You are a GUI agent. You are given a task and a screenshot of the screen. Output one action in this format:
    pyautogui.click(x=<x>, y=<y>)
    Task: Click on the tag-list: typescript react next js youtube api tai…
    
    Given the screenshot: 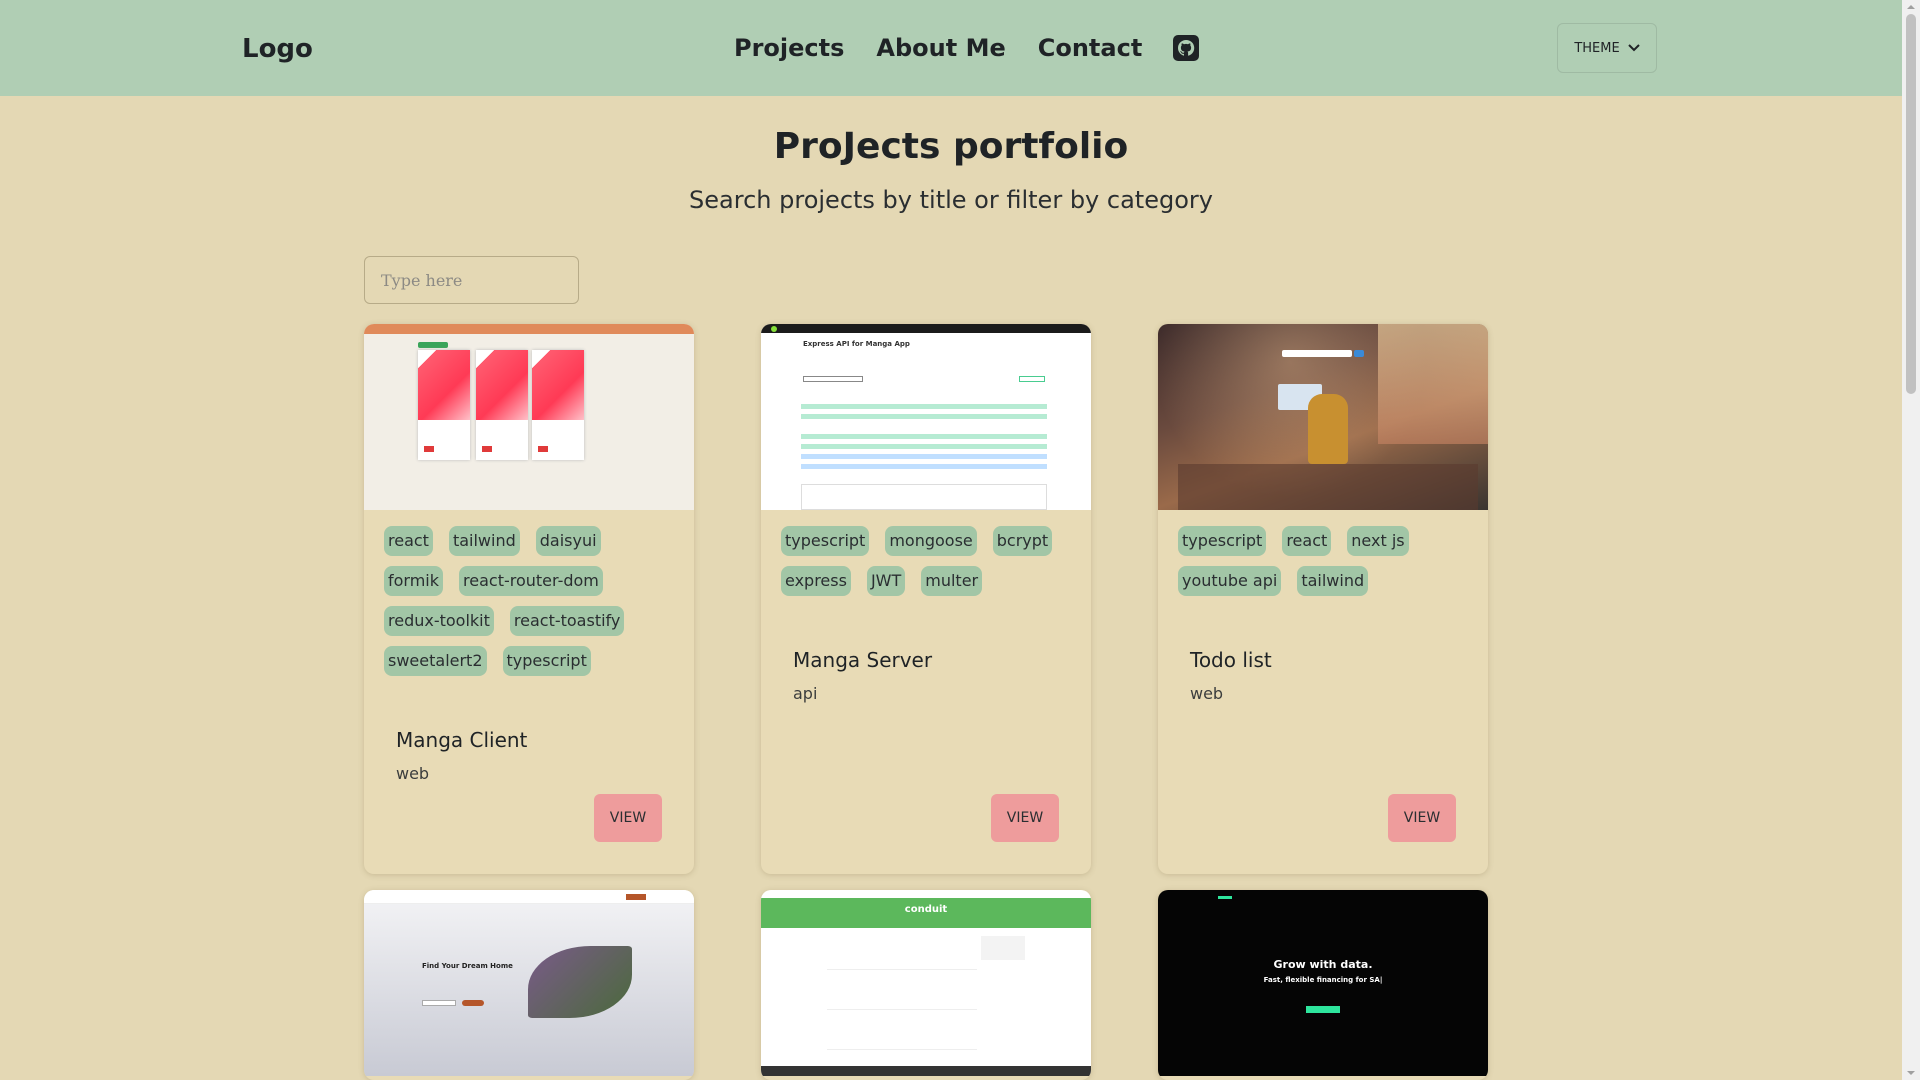 What is the action you would take?
    pyautogui.click(x=1328, y=566)
    